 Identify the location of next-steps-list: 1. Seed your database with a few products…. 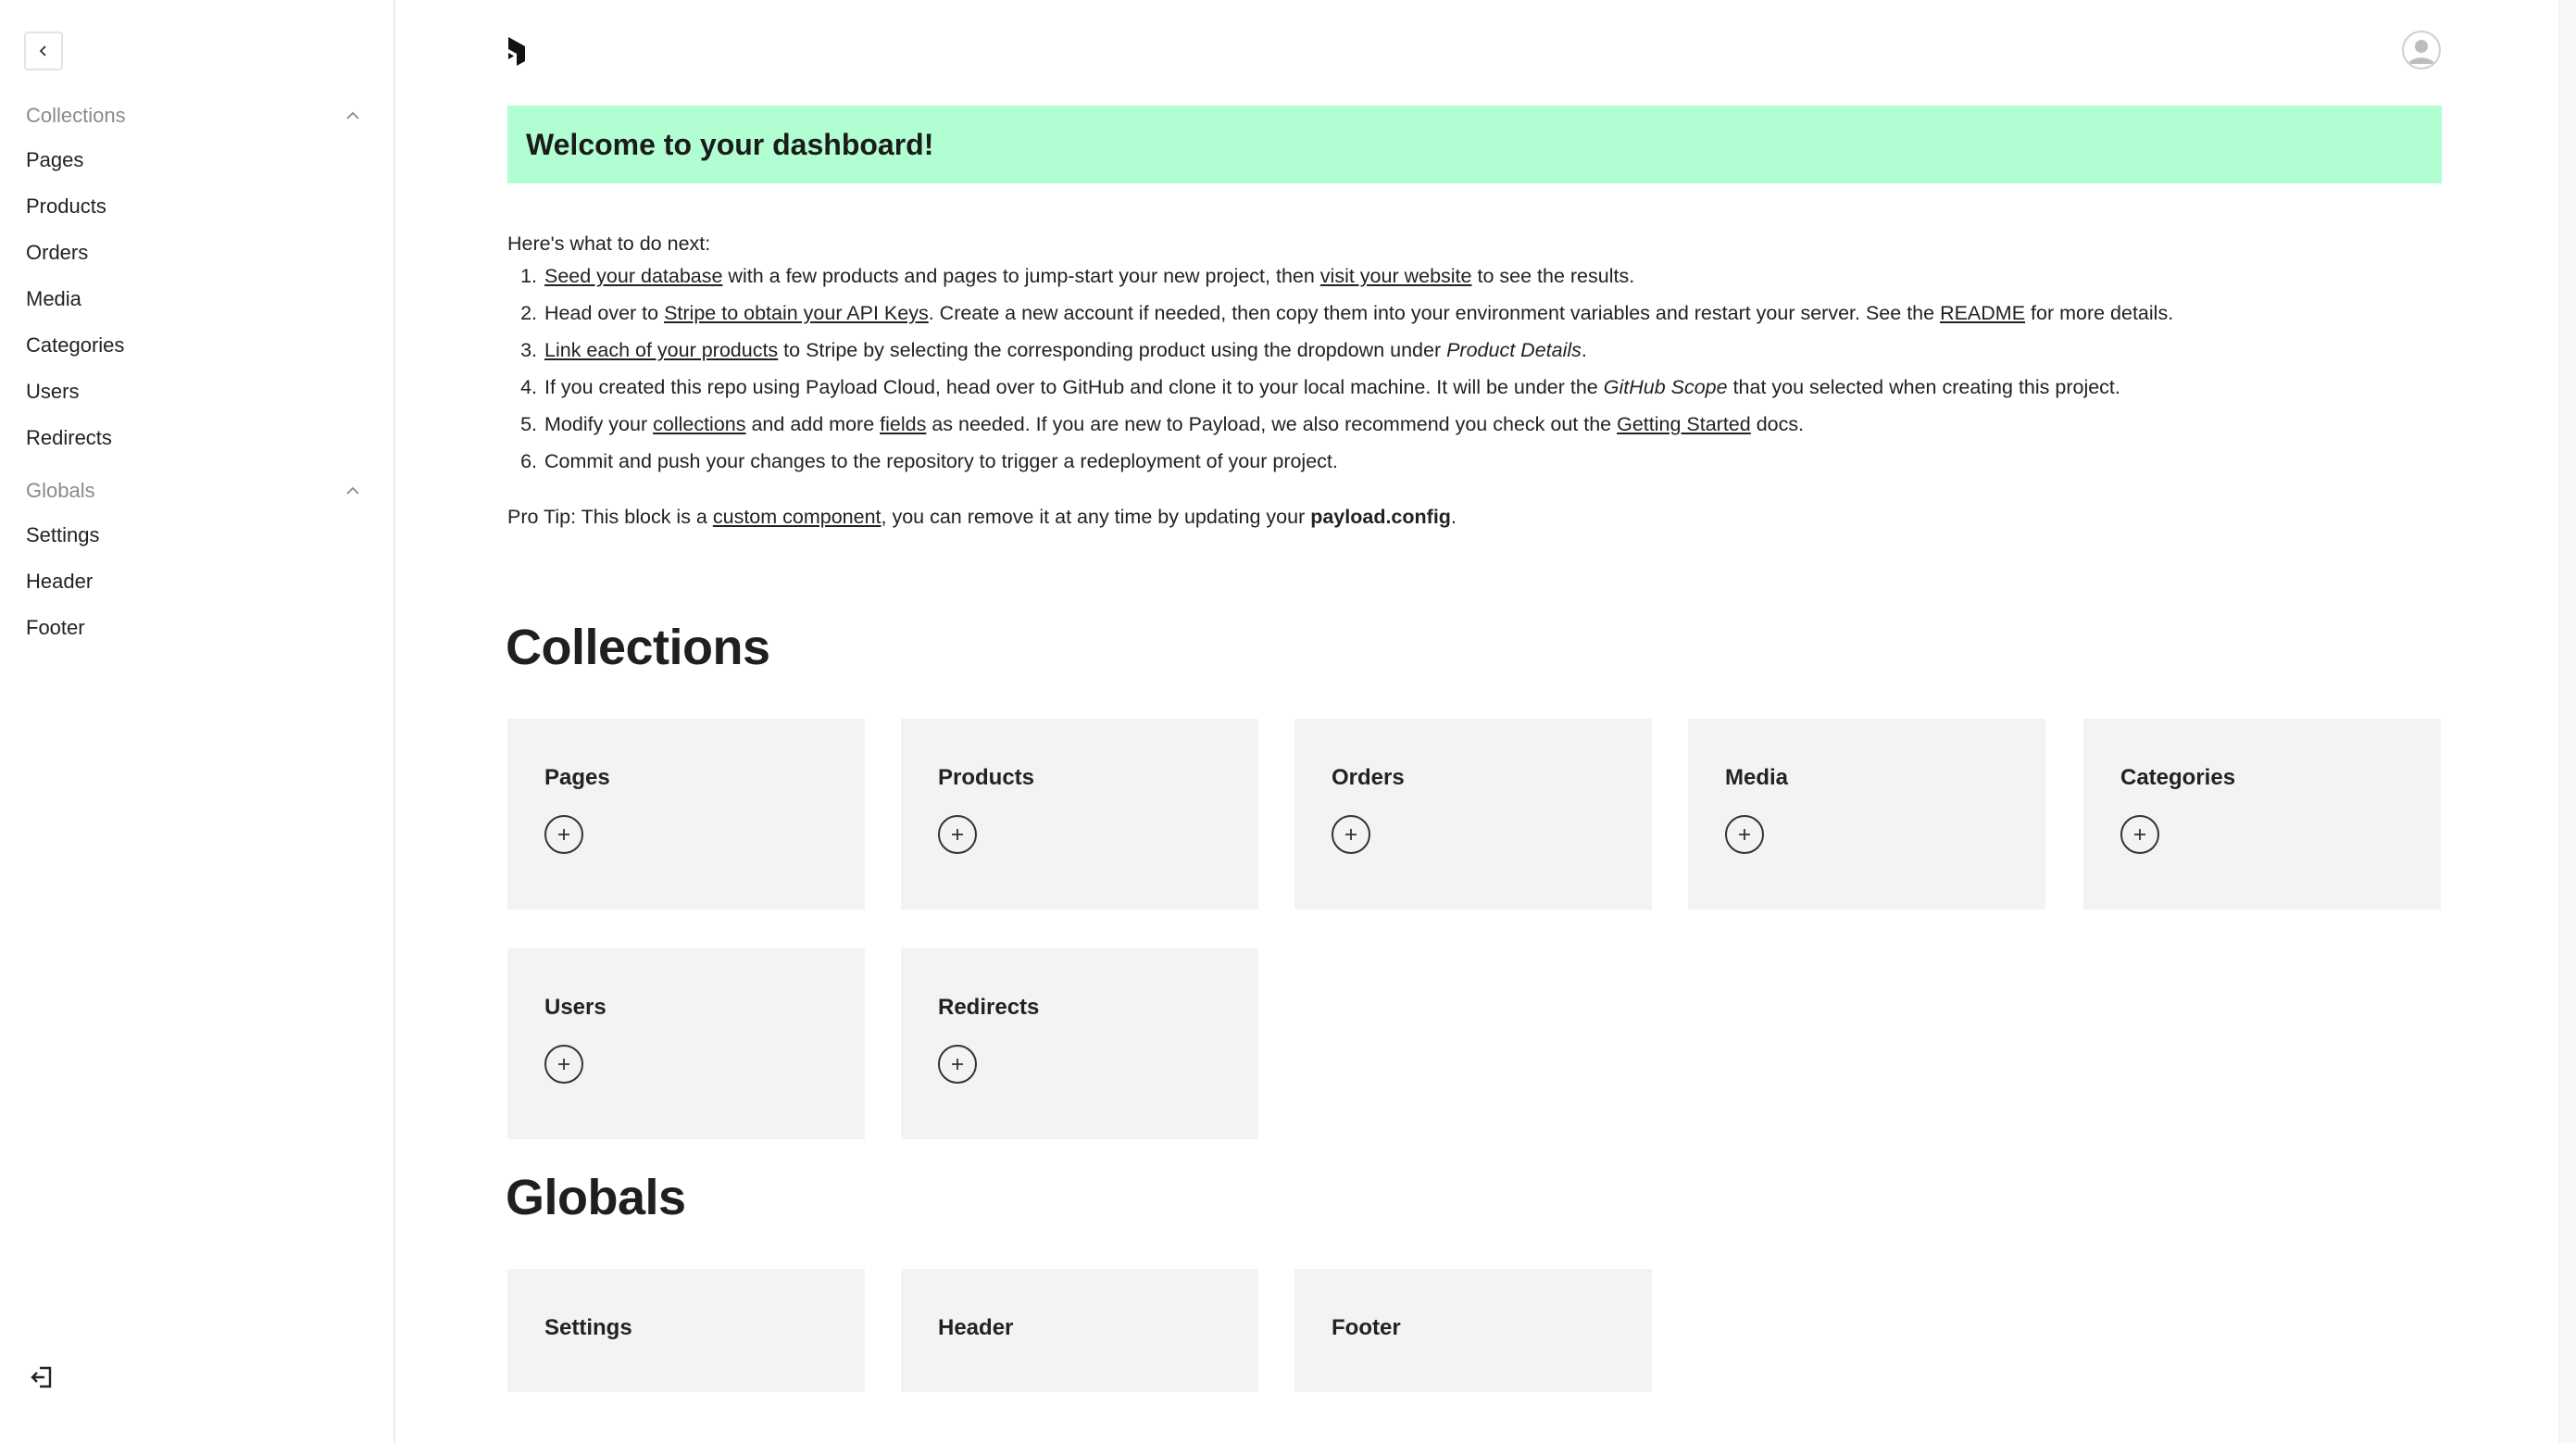
(1479, 368).